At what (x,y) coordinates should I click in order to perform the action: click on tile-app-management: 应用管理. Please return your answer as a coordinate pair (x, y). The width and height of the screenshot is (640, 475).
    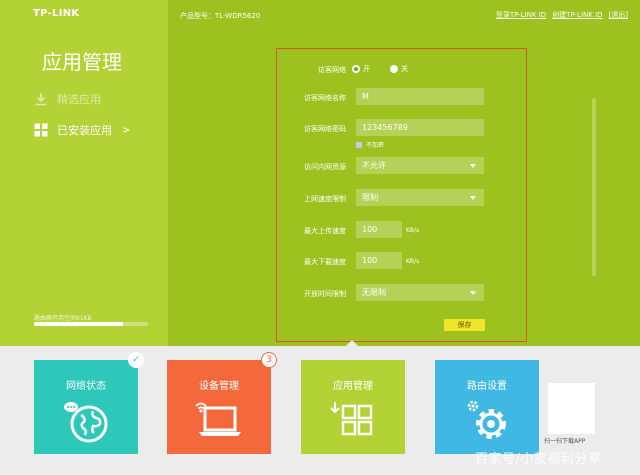
    Looking at the image, I should click on (353, 407).